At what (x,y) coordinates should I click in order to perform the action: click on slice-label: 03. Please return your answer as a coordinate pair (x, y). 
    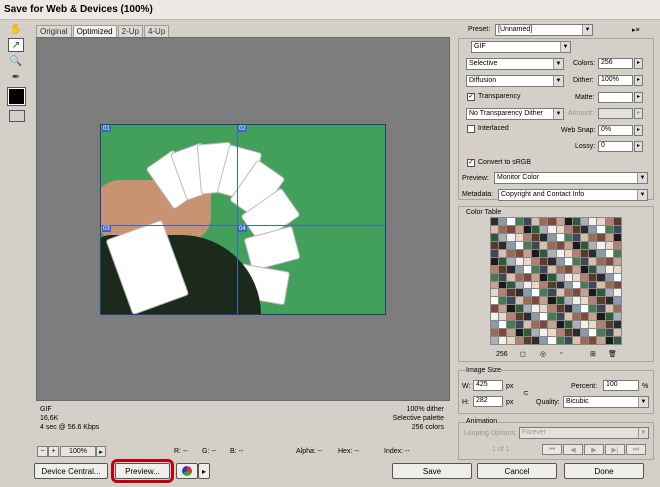
    Looking at the image, I should click on (106, 229).